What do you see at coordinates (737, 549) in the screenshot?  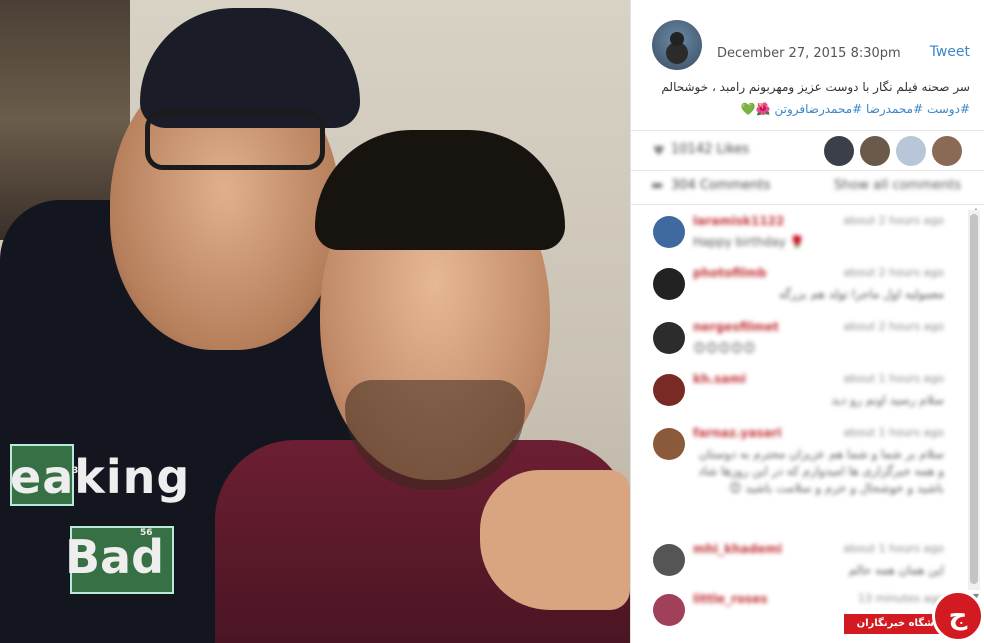 I see `comment-username: mhi_khademi` at bounding box center [737, 549].